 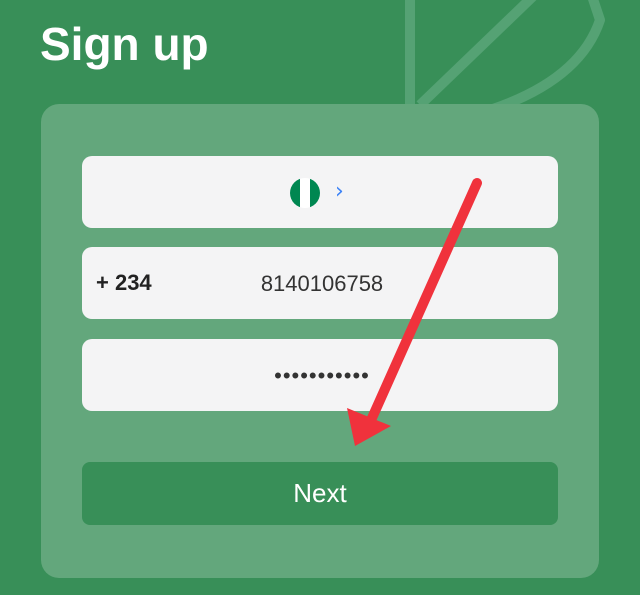 What do you see at coordinates (320, 493) in the screenshot?
I see `next-button: Next` at bounding box center [320, 493].